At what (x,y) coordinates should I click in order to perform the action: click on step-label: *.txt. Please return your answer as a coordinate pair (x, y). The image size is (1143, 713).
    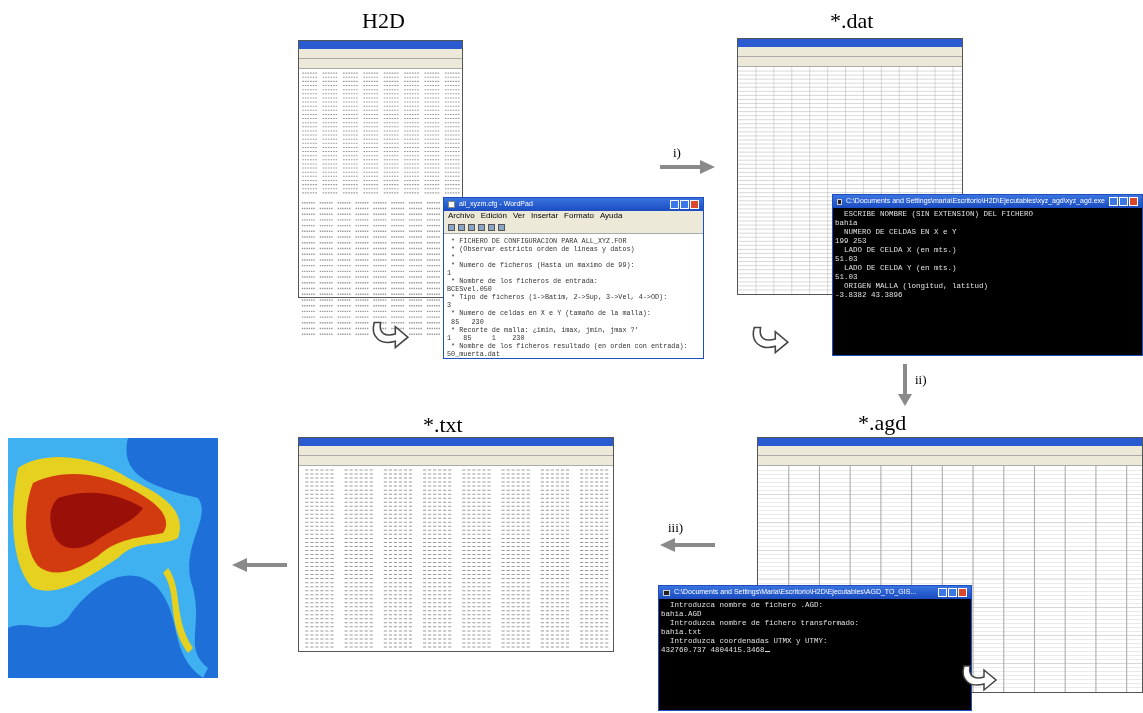
    Looking at the image, I should click on (443, 425).